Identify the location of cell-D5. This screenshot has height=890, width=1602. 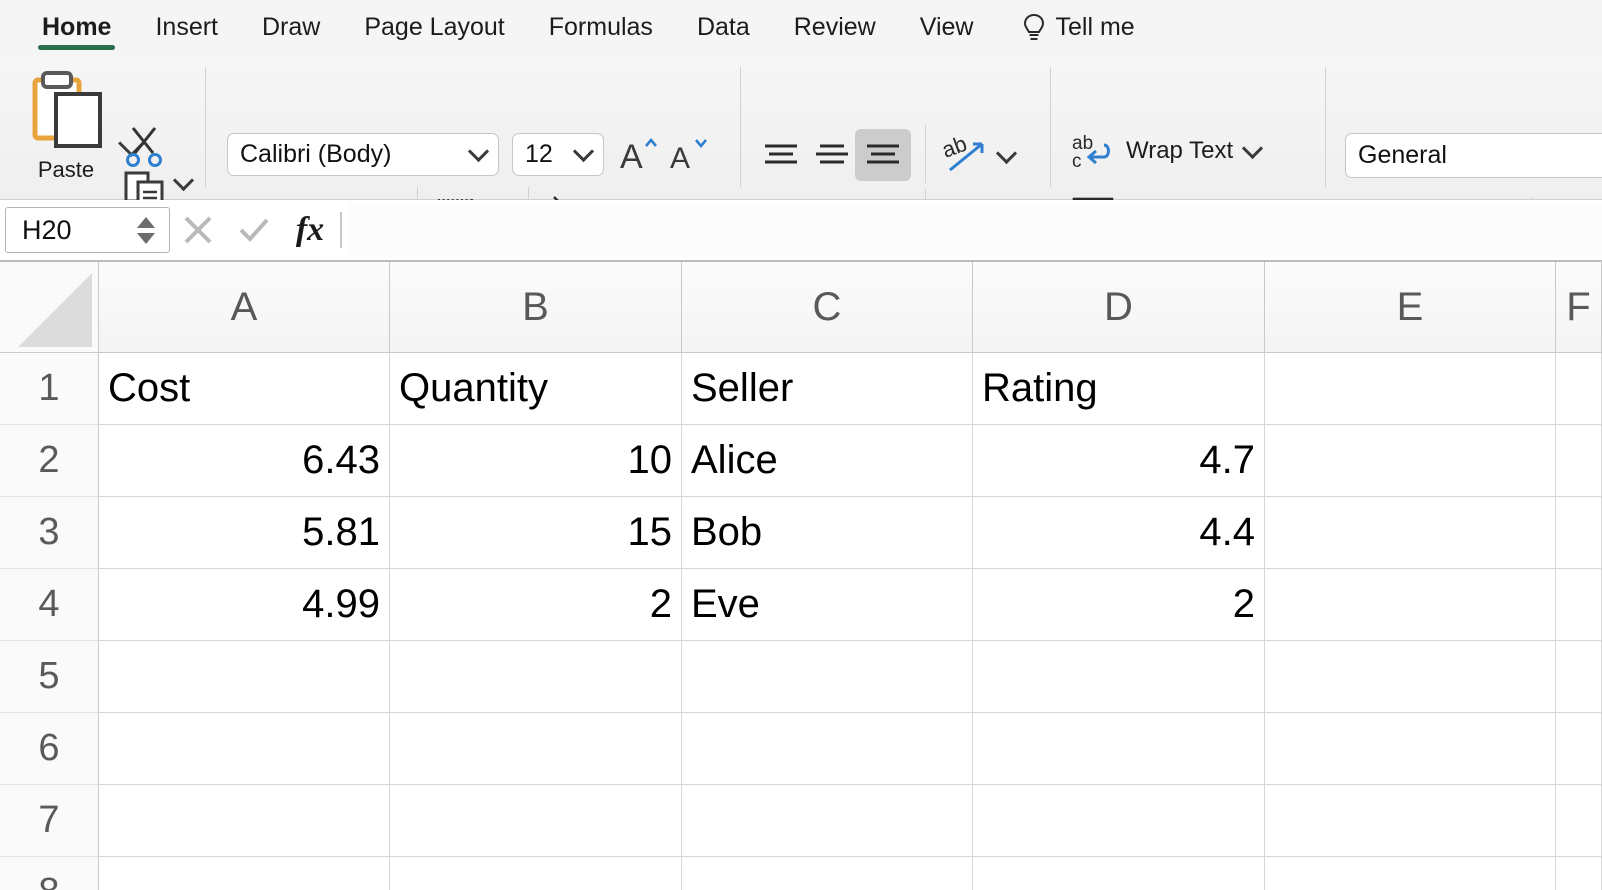
(1119, 677).